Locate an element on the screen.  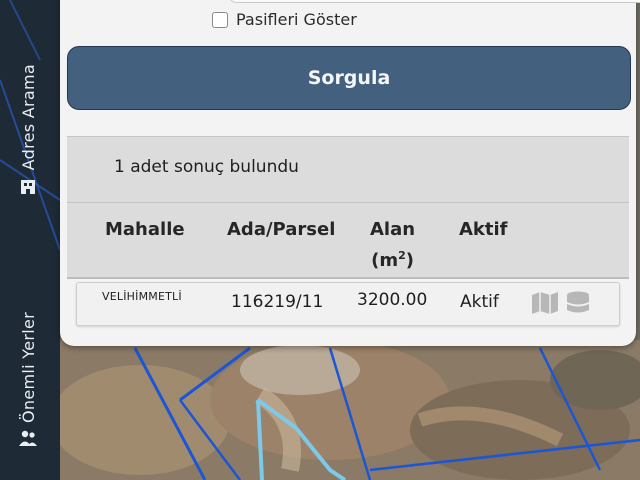
column-header-aktif: Aktif is located at coordinates (483, 229).